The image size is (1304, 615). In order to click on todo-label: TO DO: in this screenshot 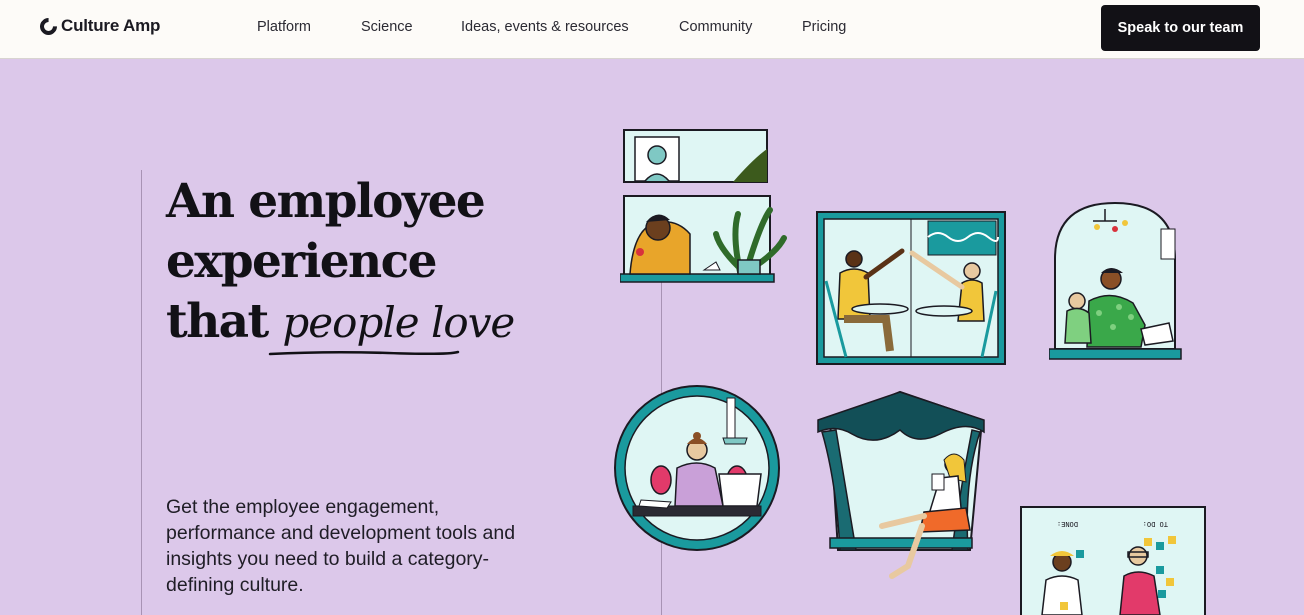, I will do `click(1155, 524)`.